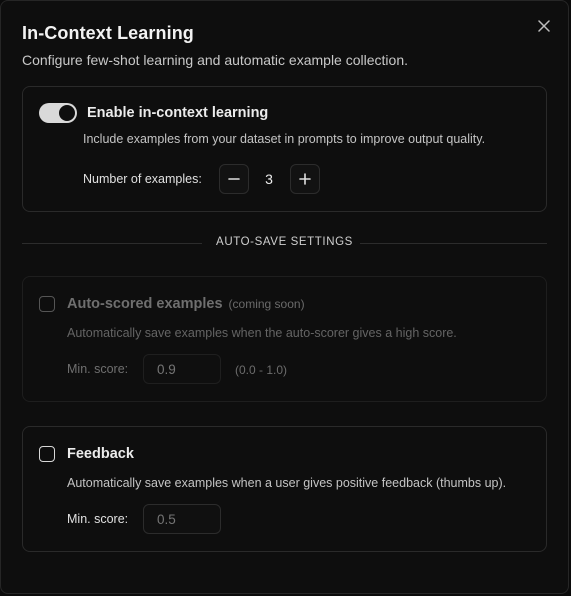  What do you see at coordinates (182, 369) in the screenshot?
I see `auto-scored-min-score-input` at bounding box center [182, 369].